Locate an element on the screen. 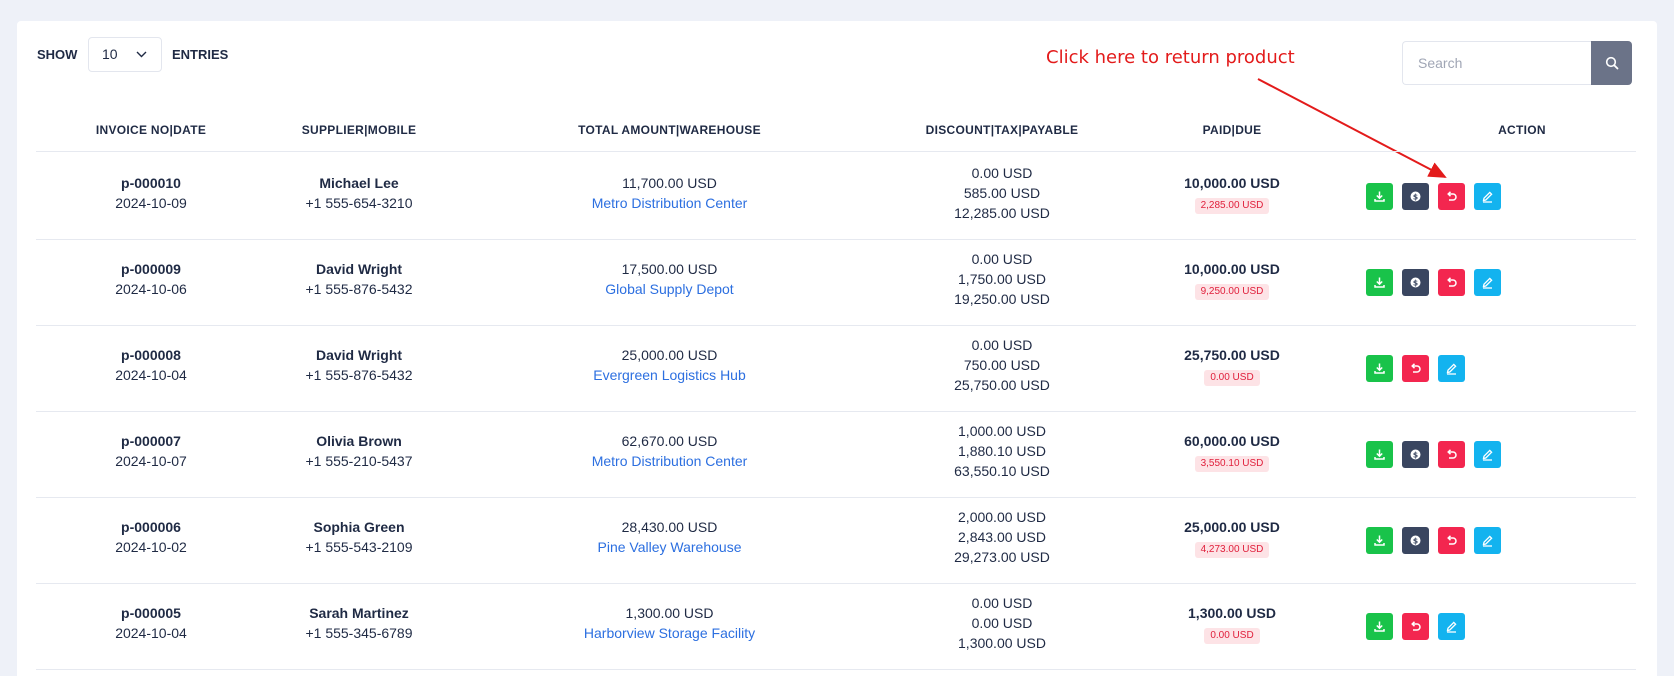 The height and width of the screenshot is (676, 1674). total-amount: 17,500.00 USD is located at coordinates (669, 269).